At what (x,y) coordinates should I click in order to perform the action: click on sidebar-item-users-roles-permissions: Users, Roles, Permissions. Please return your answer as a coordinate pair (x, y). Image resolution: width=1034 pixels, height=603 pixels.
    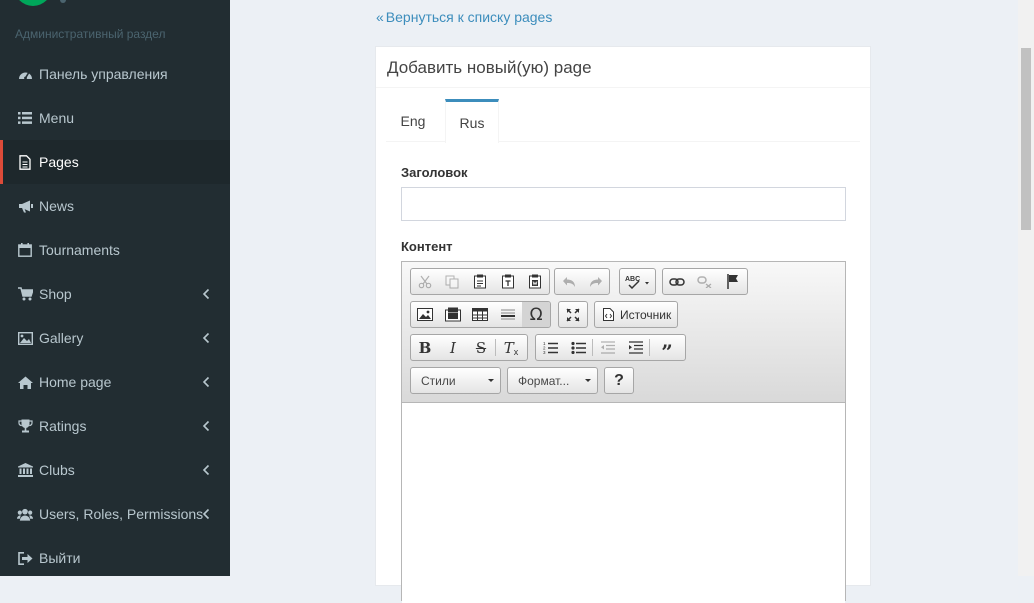
    Looking at the image, I should click on (115, 514).